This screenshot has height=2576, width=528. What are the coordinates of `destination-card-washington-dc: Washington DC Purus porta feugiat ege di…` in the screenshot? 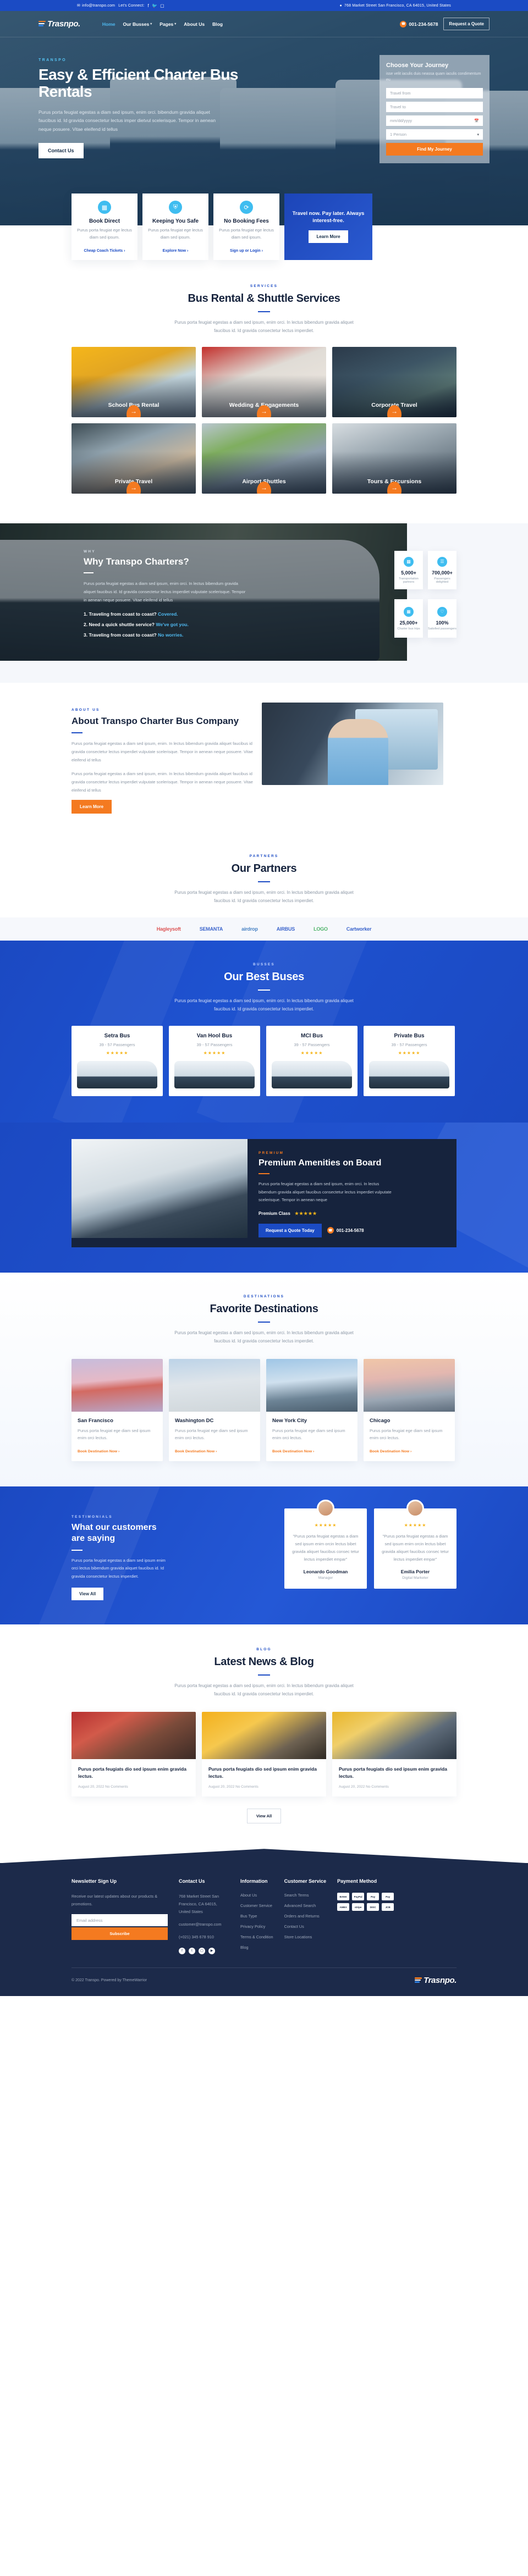 It's located at (215, 1410).